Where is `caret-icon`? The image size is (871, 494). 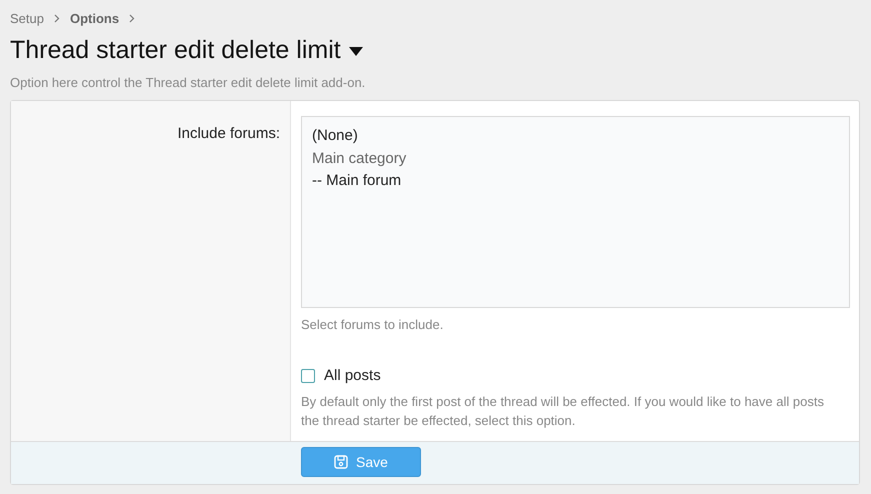
caret-icon is located at coordinates (355, 51).